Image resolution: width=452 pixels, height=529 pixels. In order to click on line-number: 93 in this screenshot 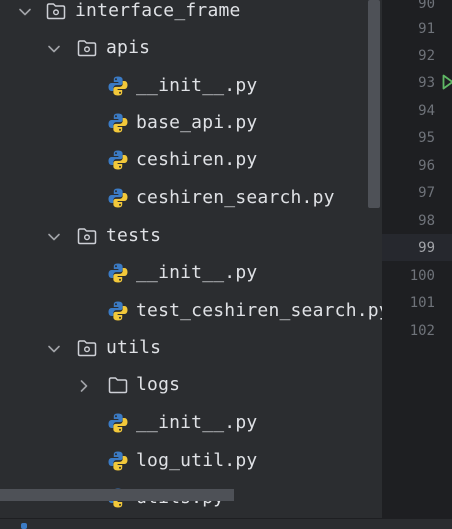, I will do `click(426, 83)`.